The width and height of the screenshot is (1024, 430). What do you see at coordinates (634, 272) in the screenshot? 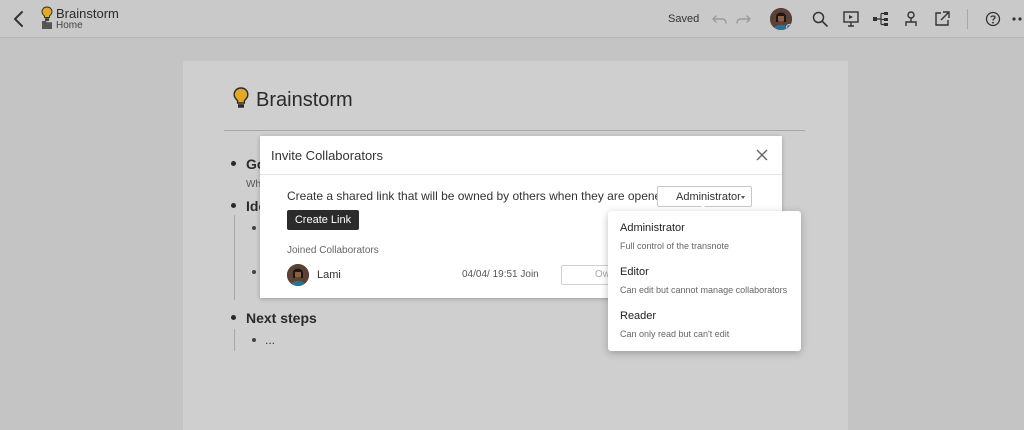
I see `role-option-name: Editor` at bounding box center [634, 272].